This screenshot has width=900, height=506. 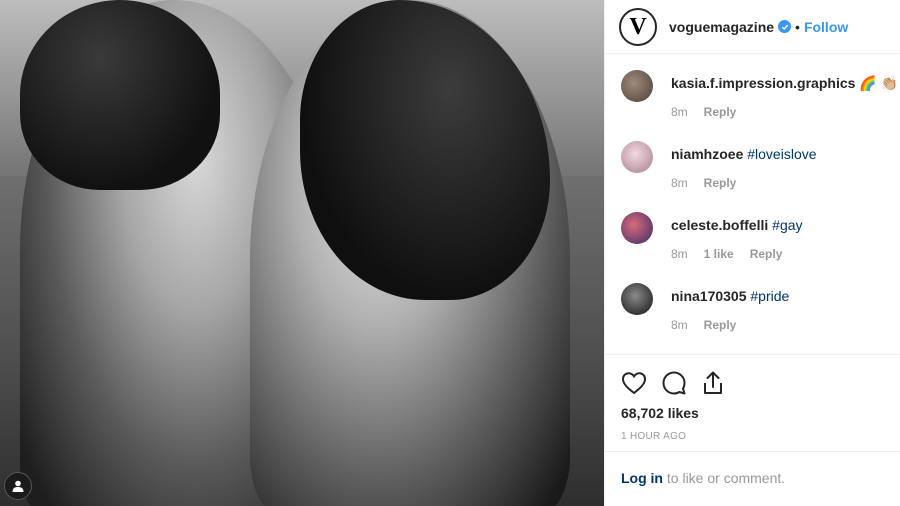 What do you see at coordinates (763, 83) in the screenshot?
I see `comment-username: kasia.f.impression.graphics` at bounding box center [763, 83].